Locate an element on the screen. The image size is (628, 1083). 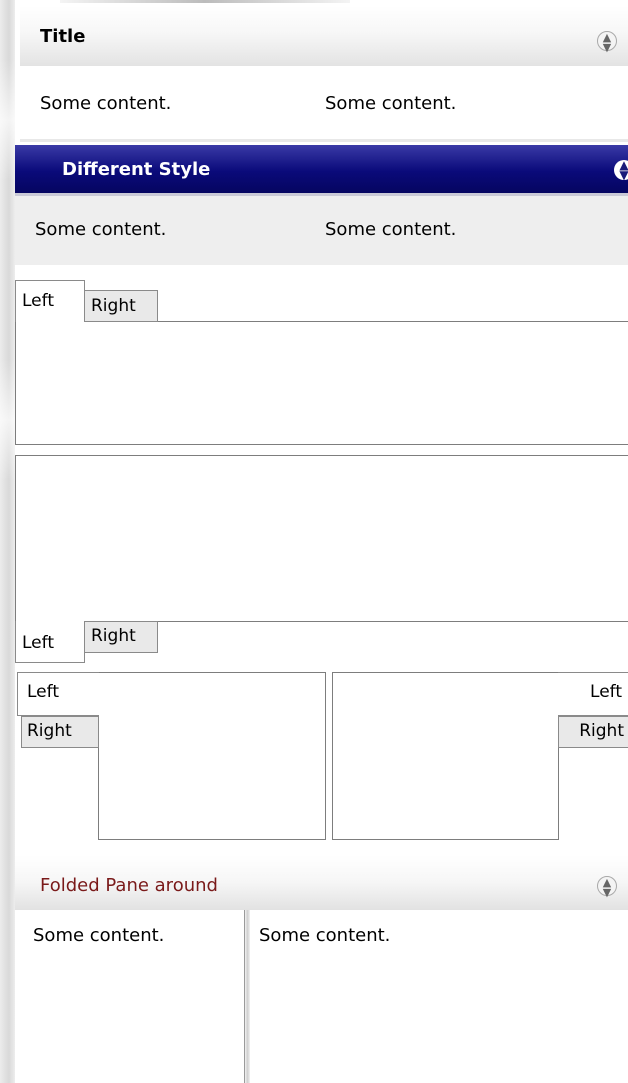
titled-pane-header: Title ▲ ▼ is located at coordinates (324, 36).